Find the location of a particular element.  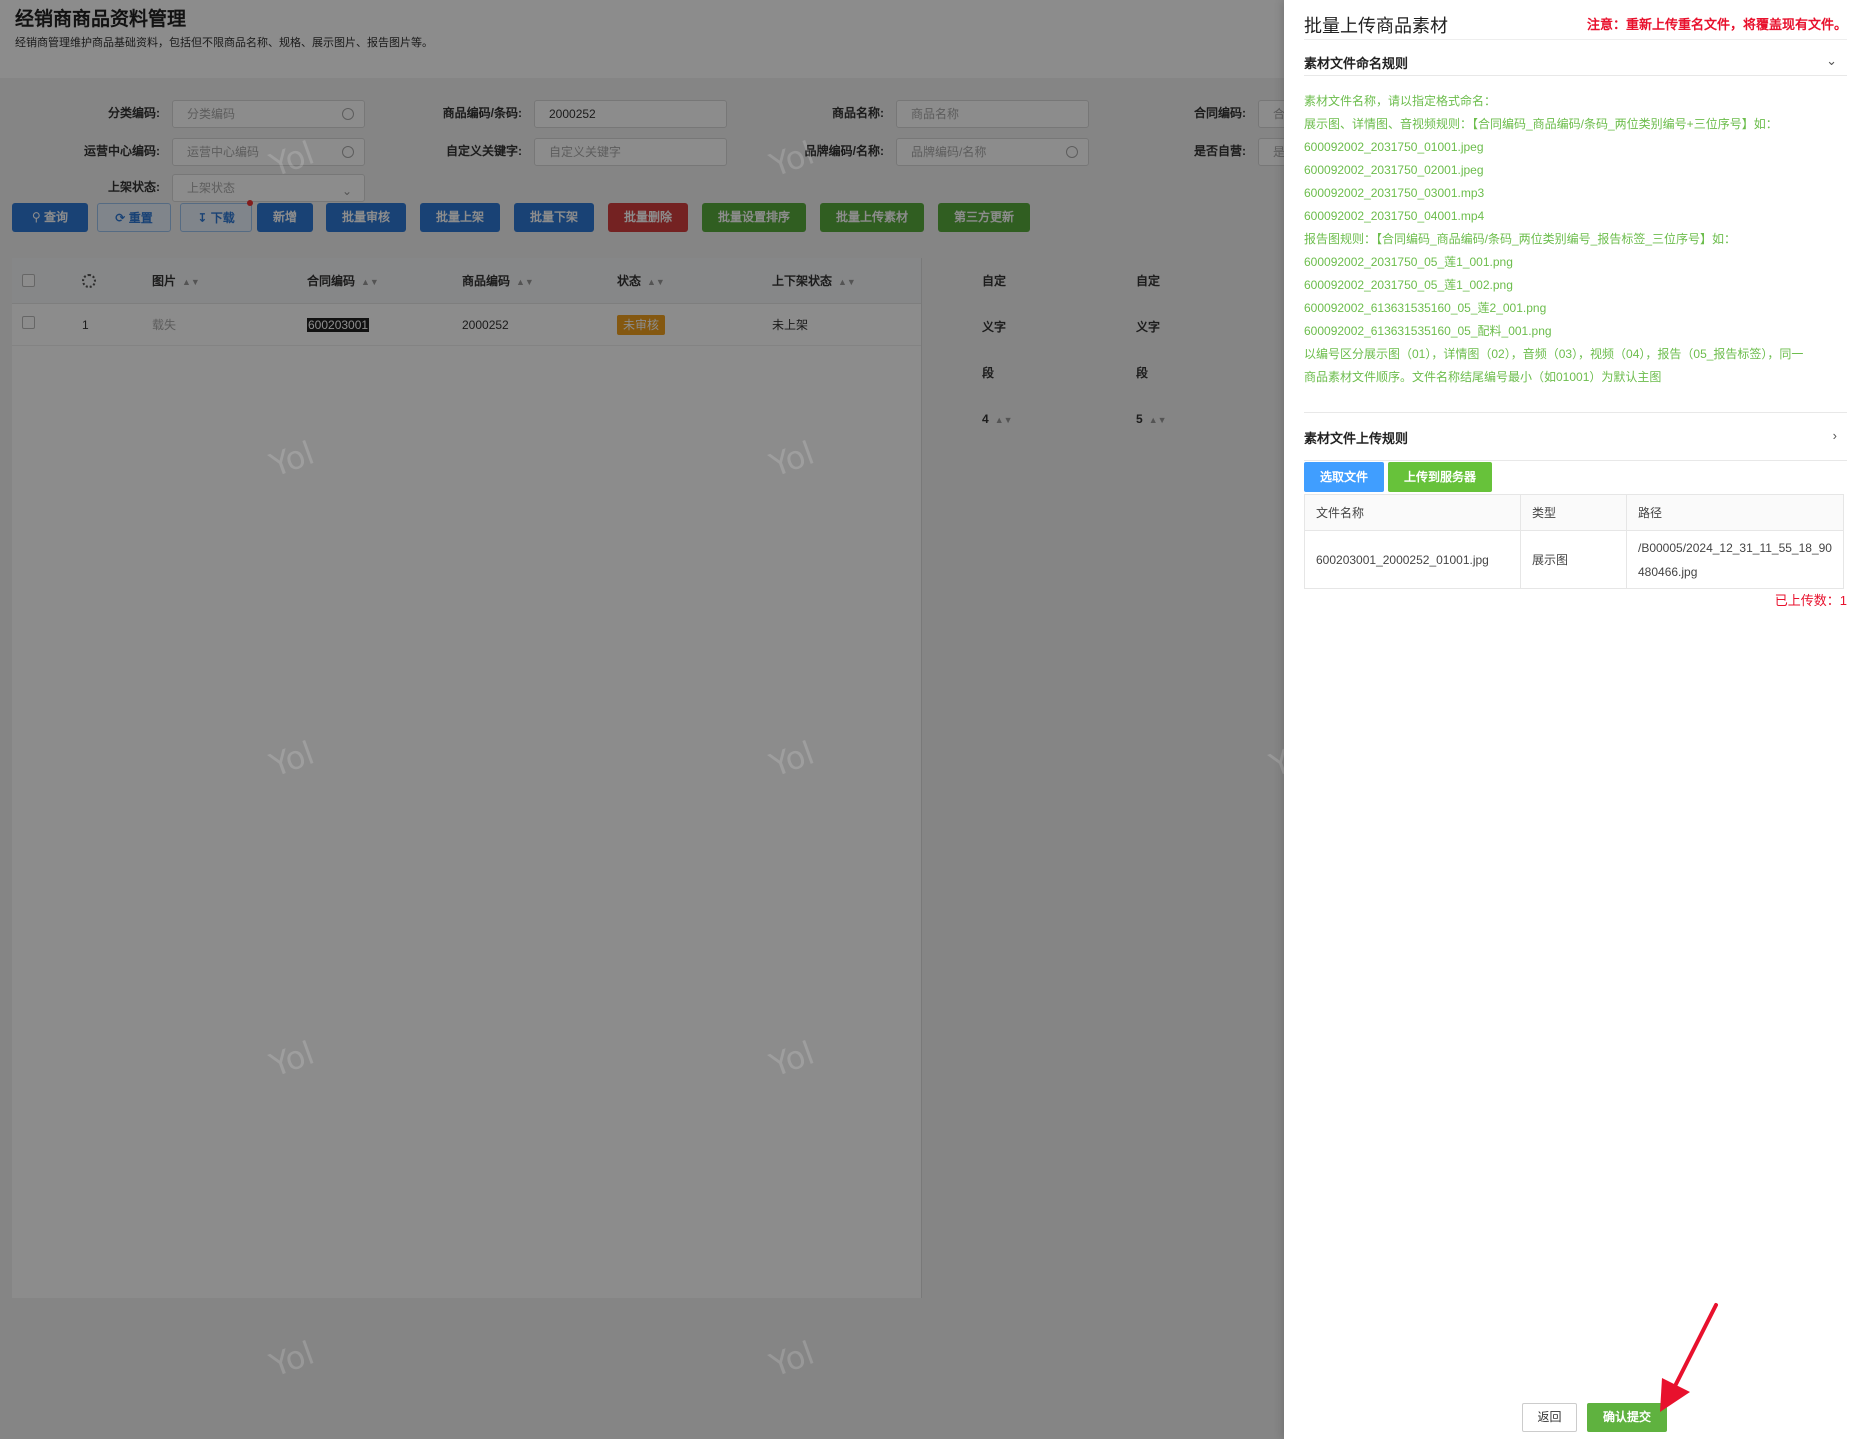

upload-to-server-button: 上传到服务器 is located at coordinates (1440, 477).